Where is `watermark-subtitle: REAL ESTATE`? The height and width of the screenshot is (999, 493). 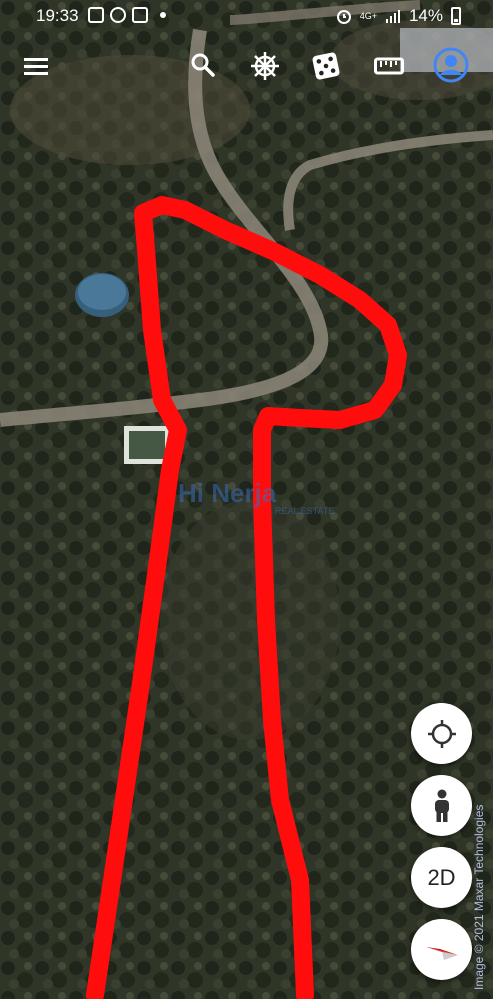 watermark-subtitle: REAL ESTATE is located at coordinates (305, 511).